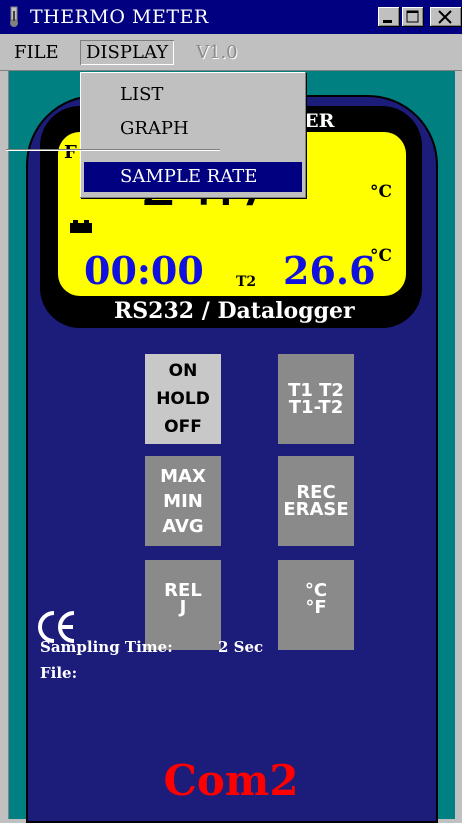 The height and width of the screenshot is (823, 462). I want to click on menu-item-list: LIST, so click(193, 95).